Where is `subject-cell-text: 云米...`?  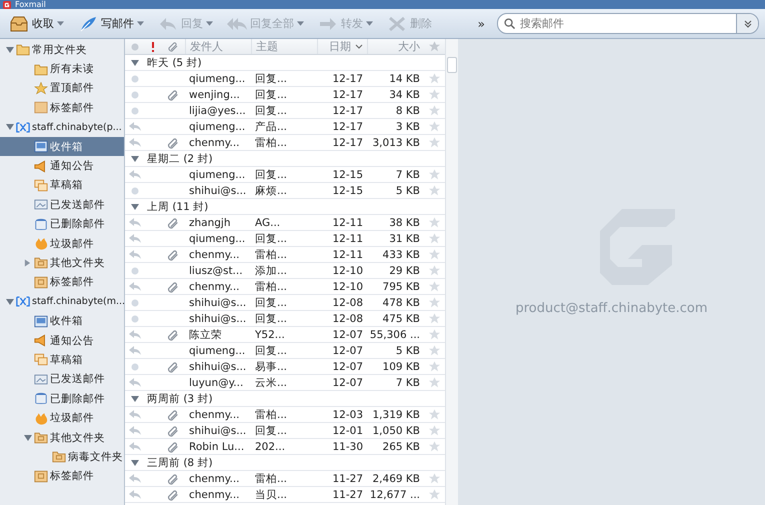
subject-cell-text: 云米... is located at coordinates (271, 383).